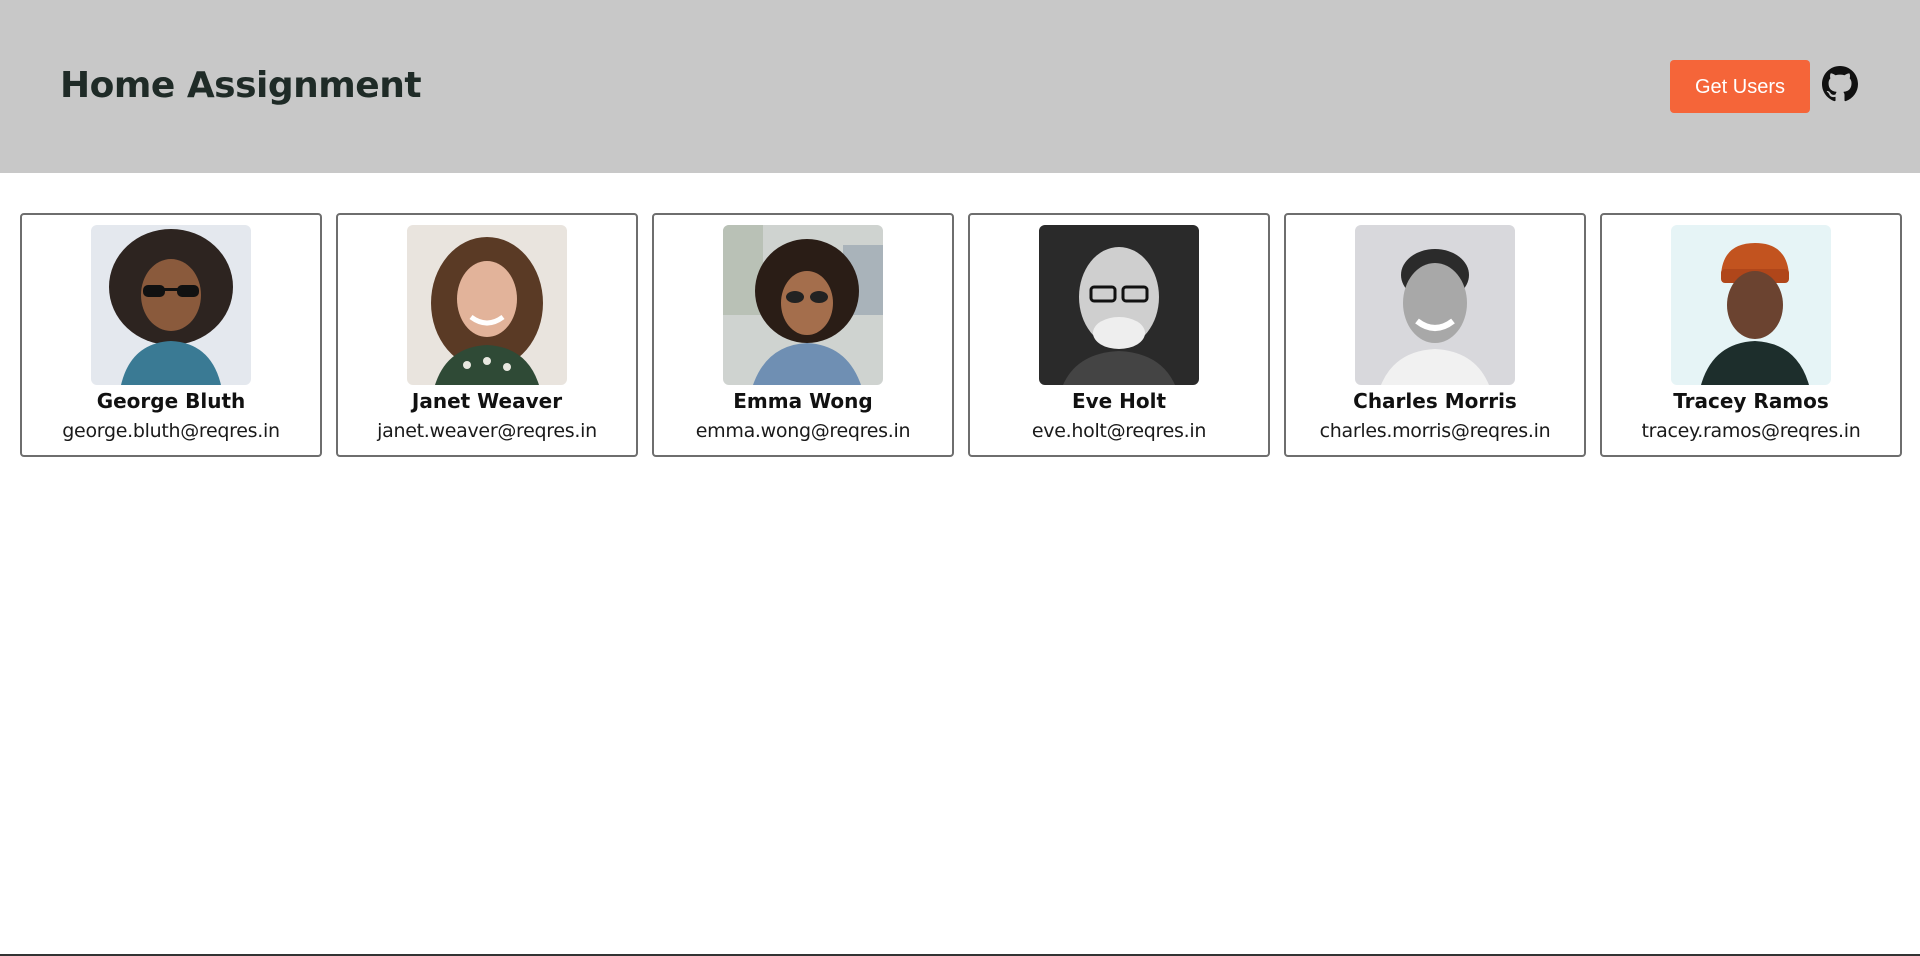 The height and width of the screenshot is (956, 1920). Describe the element at coordinates (1751, 431) in the screenshot. I see `user-email: tracey.ramos@reqres.in` at that location.